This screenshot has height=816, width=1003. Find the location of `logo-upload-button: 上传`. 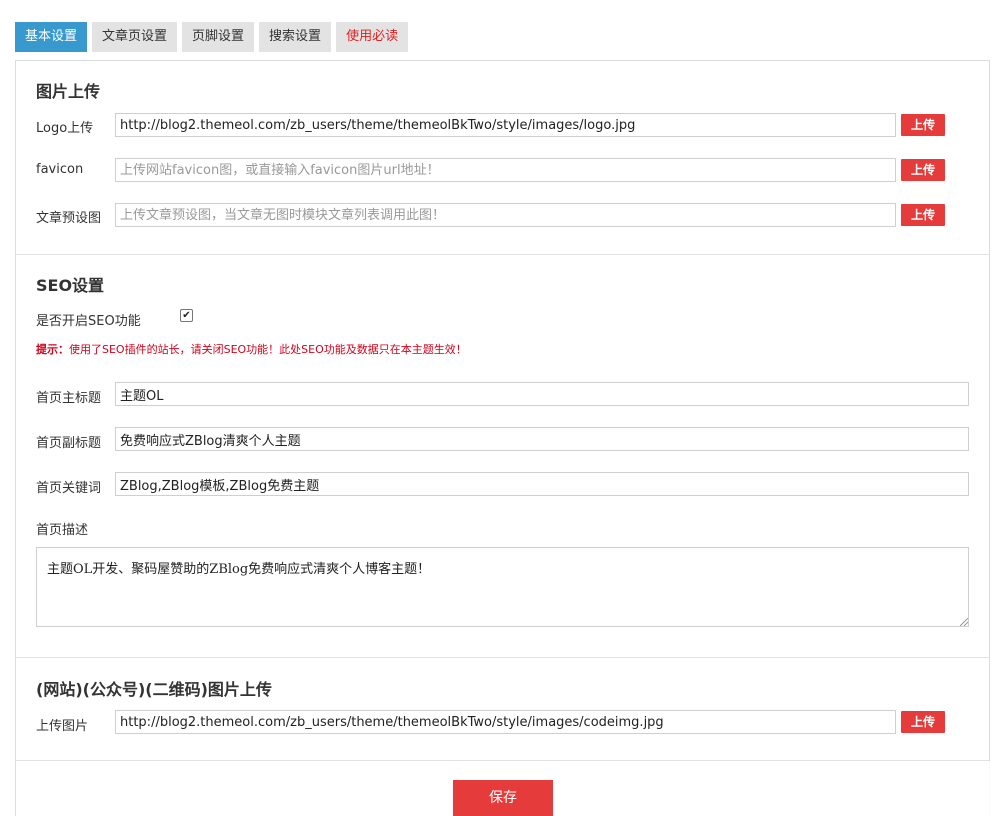

logo-upload-button: 上传 is located at coordinates (923, 125).